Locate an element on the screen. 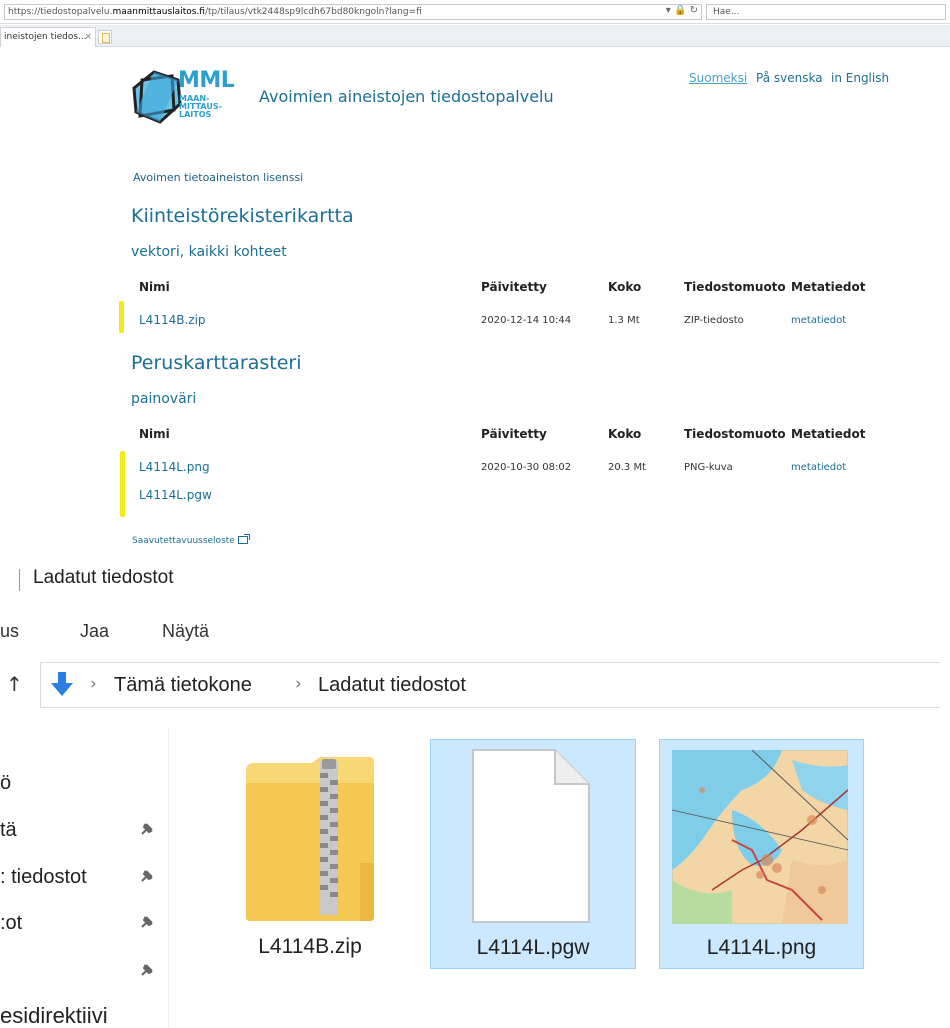 Image resolution: width=950 pixels, height=1028 pixels. close-tab-icon: × is located at coordinates (88, 37).